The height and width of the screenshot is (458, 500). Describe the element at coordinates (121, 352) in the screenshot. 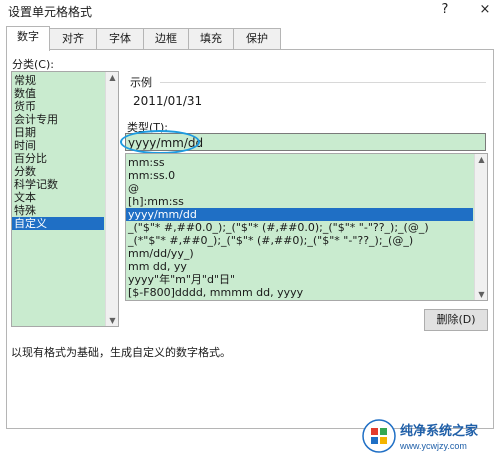

I see `description-text: 以现有格式为基础，生成自定义的数字格式。` at that location.